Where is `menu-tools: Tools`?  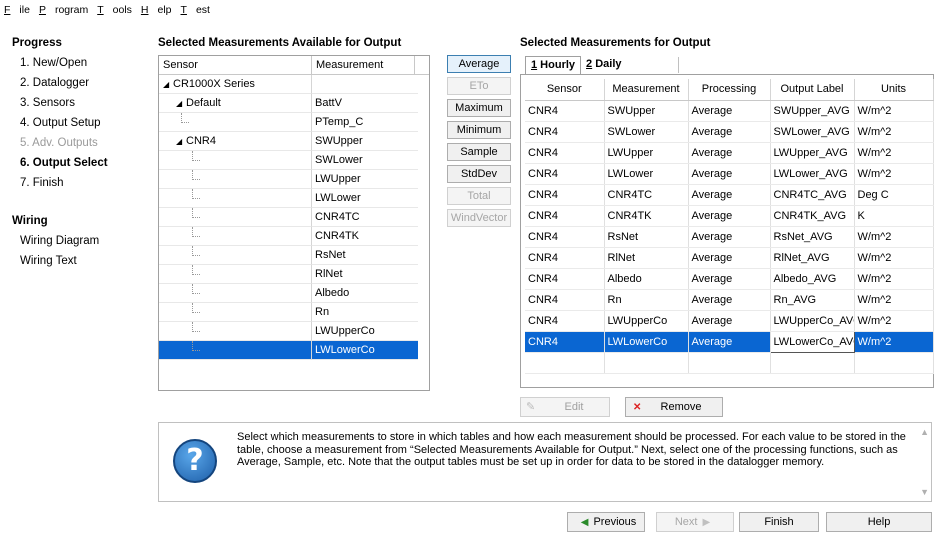
menu-tools: Tools is located at coordinates (114, 10).